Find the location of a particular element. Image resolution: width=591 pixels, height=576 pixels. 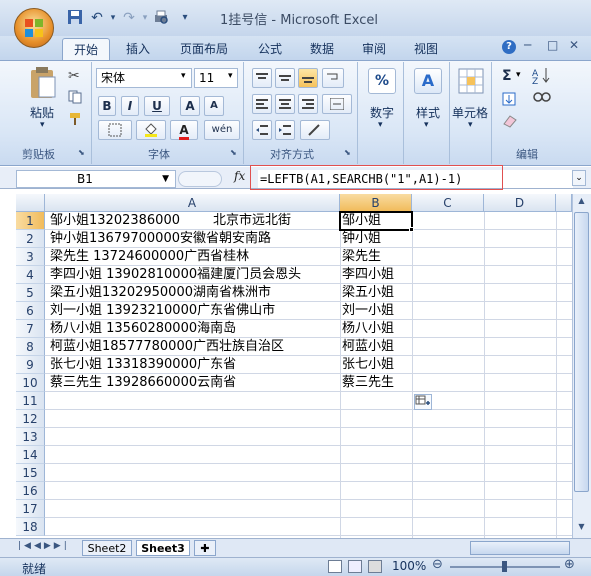

styles-button: 样式 is located at coordinates (428, 112).